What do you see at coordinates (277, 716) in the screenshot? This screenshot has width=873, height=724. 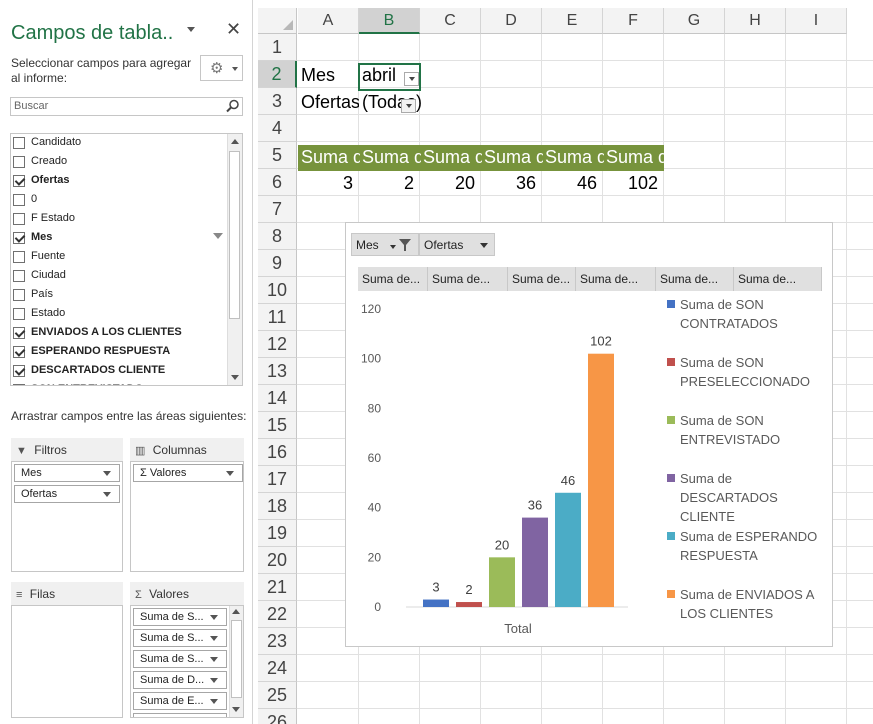 I see `row-header: 26` at bounding box center [277, 716].